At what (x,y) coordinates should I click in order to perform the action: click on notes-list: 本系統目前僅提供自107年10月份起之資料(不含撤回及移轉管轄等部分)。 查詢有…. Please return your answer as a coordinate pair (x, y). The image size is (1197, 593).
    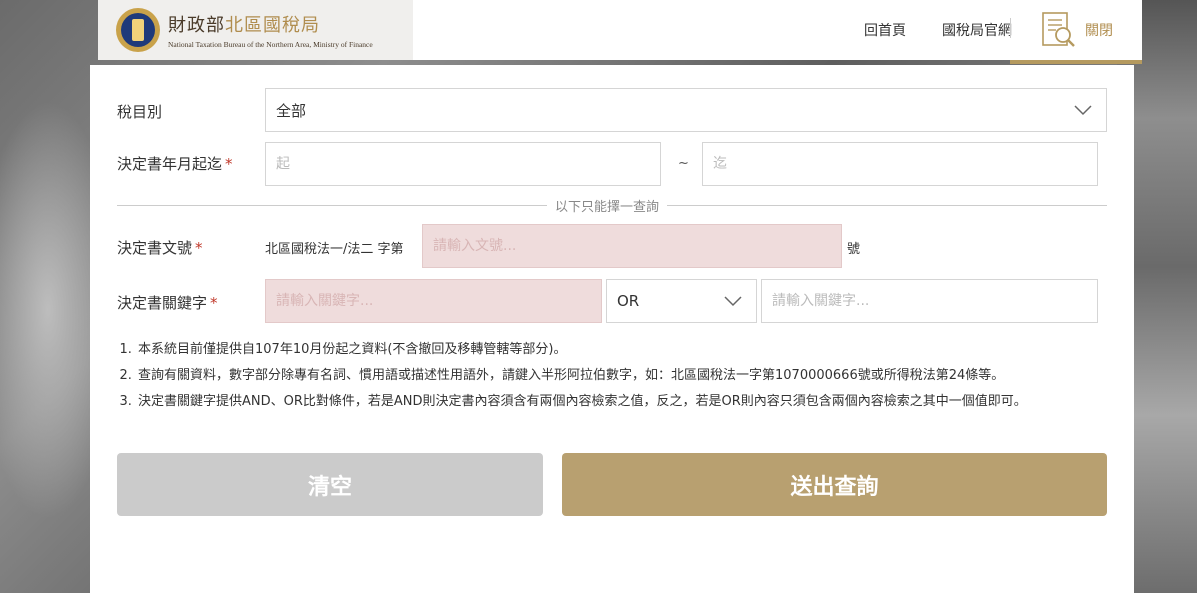
    Looking at the image, I should click on (615, 378).